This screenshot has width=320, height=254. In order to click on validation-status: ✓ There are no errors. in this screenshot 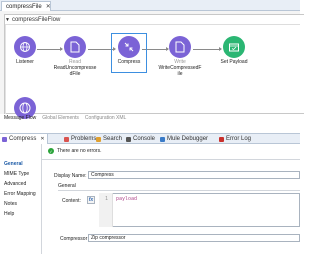, I will do `click(74, 151)`.